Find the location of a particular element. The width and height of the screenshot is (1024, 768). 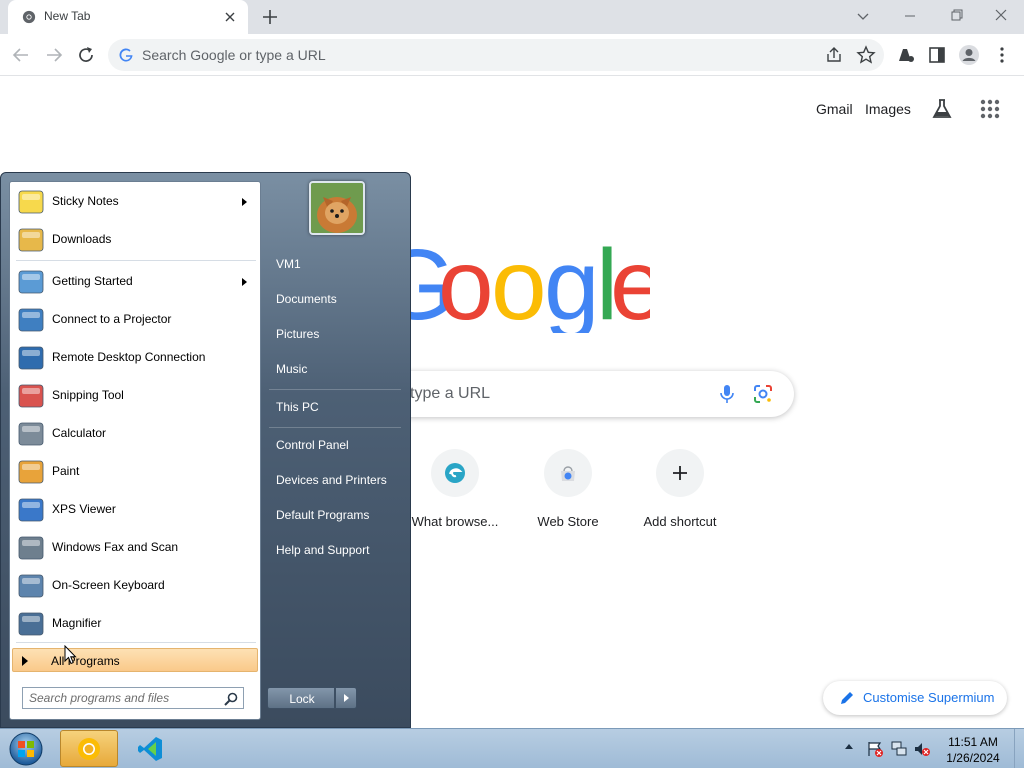

chrome-icon is located at coordinates (29, 17).